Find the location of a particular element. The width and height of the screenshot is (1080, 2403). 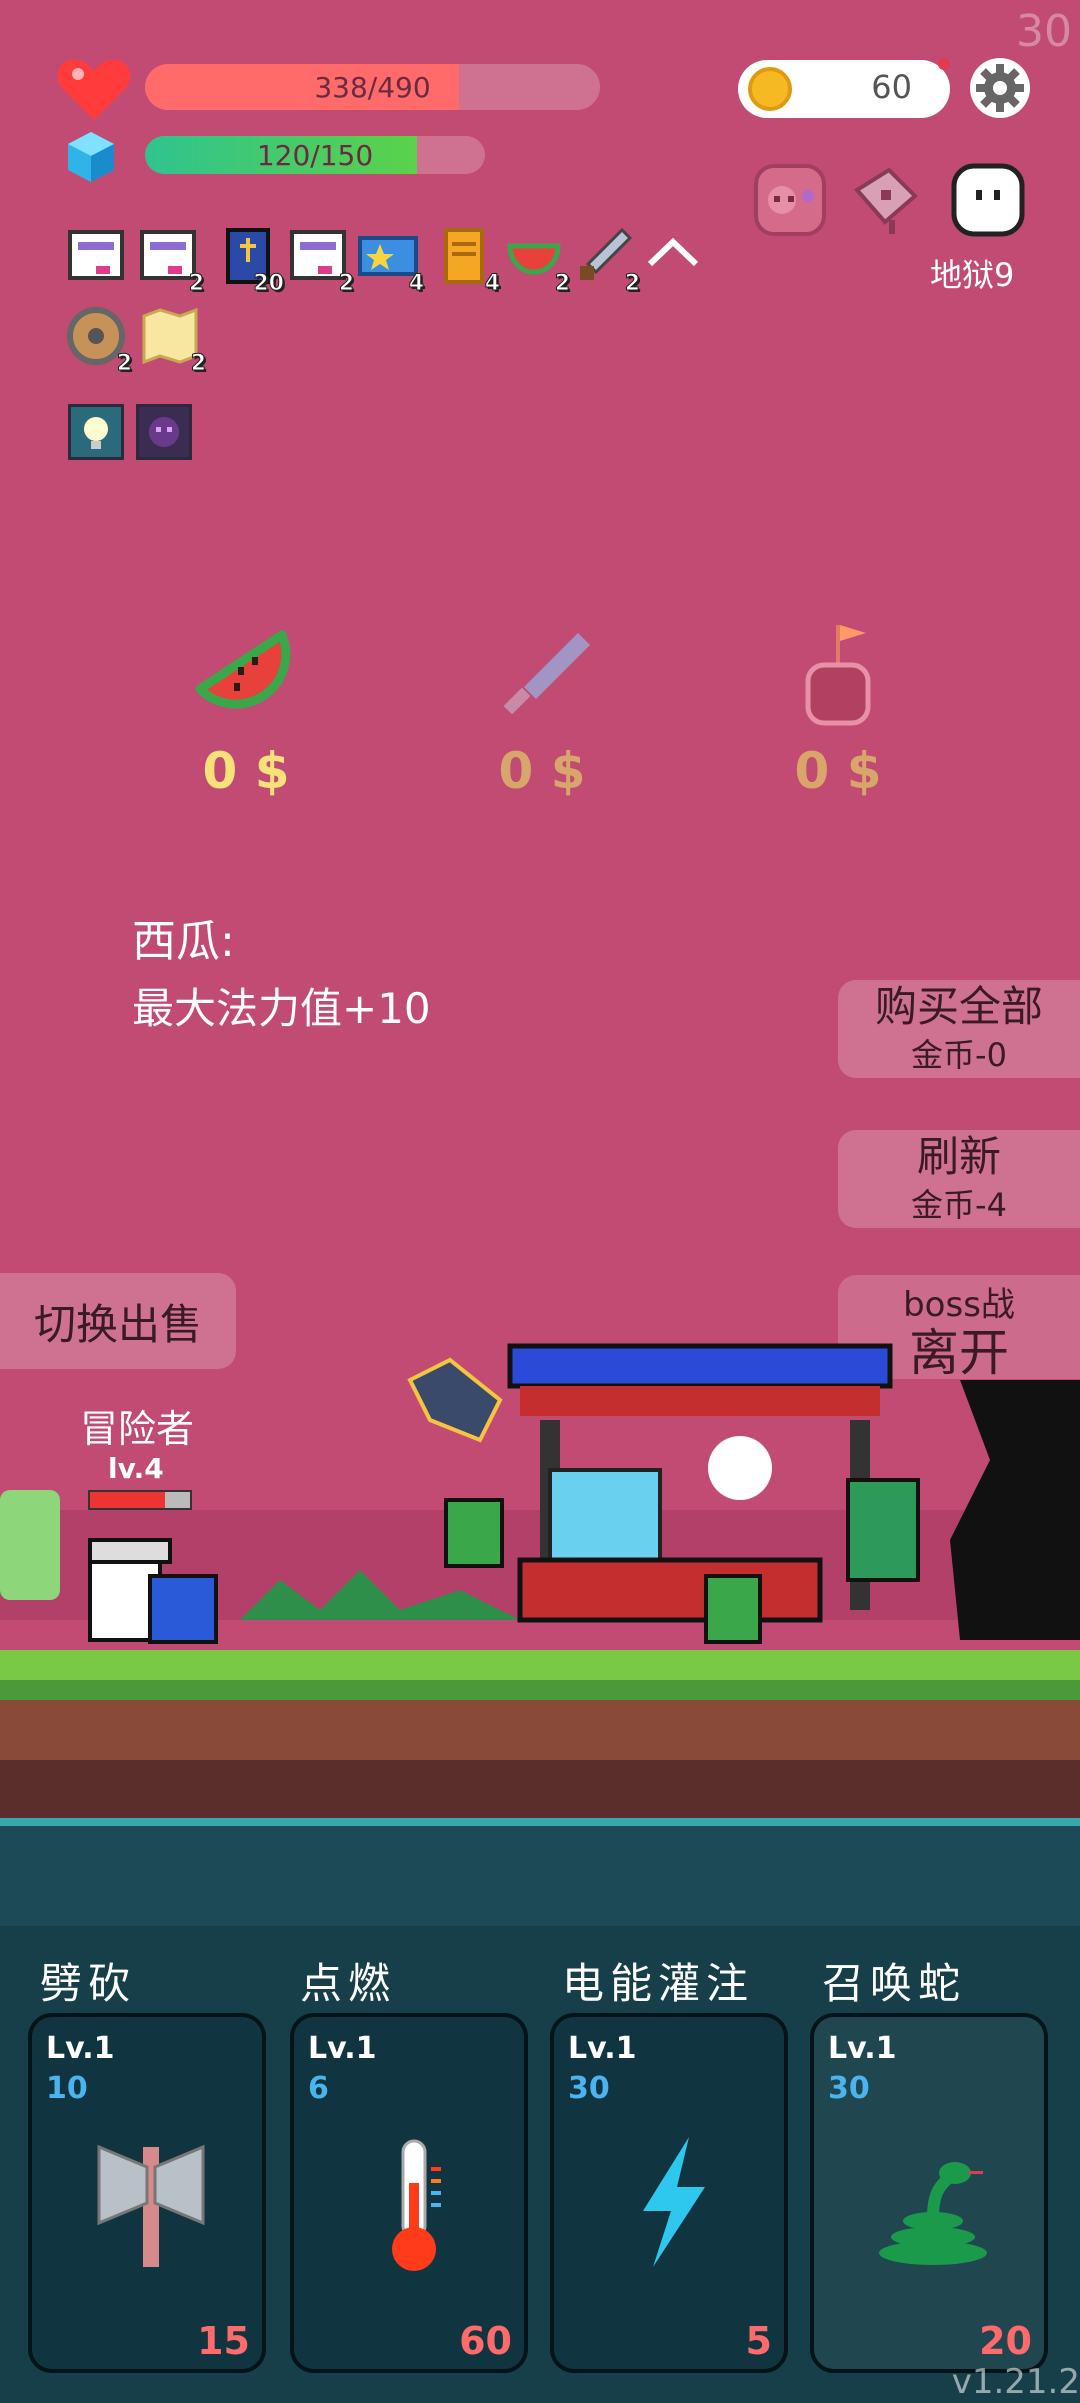

adventurer-hp-bar is located at coordinates (140, 1500).